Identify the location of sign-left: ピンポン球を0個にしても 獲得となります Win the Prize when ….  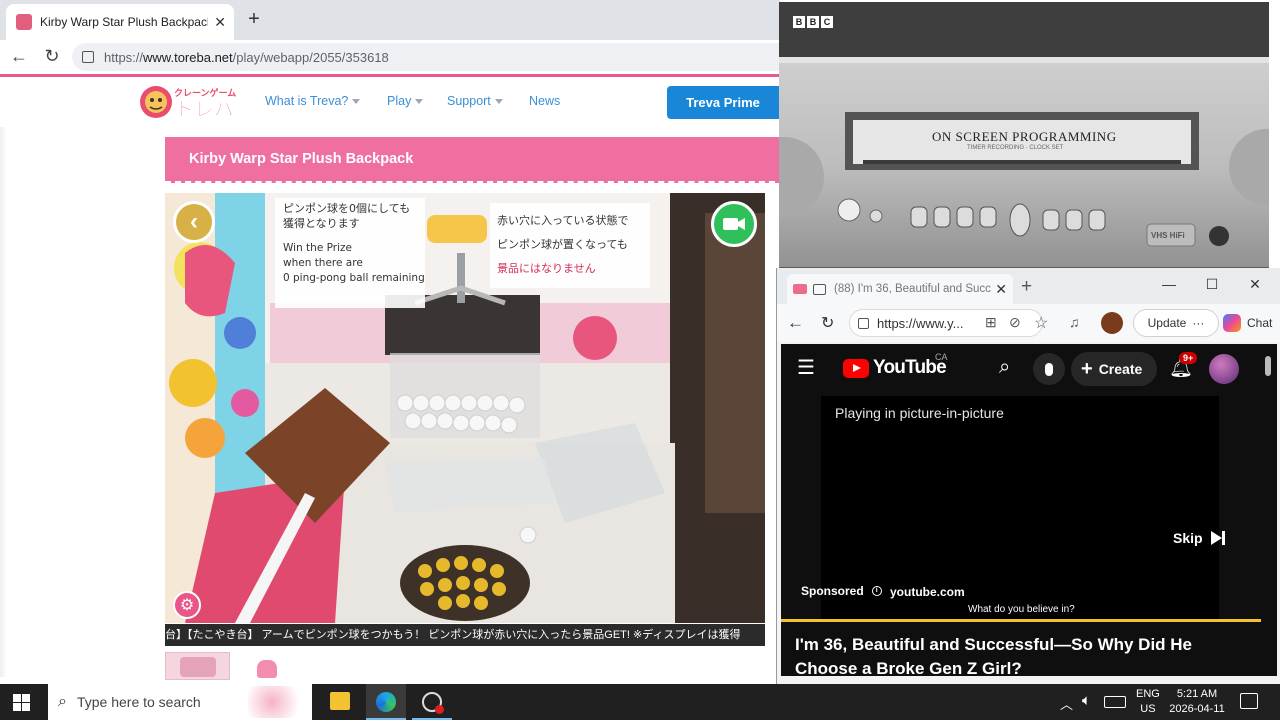
(354, 243).